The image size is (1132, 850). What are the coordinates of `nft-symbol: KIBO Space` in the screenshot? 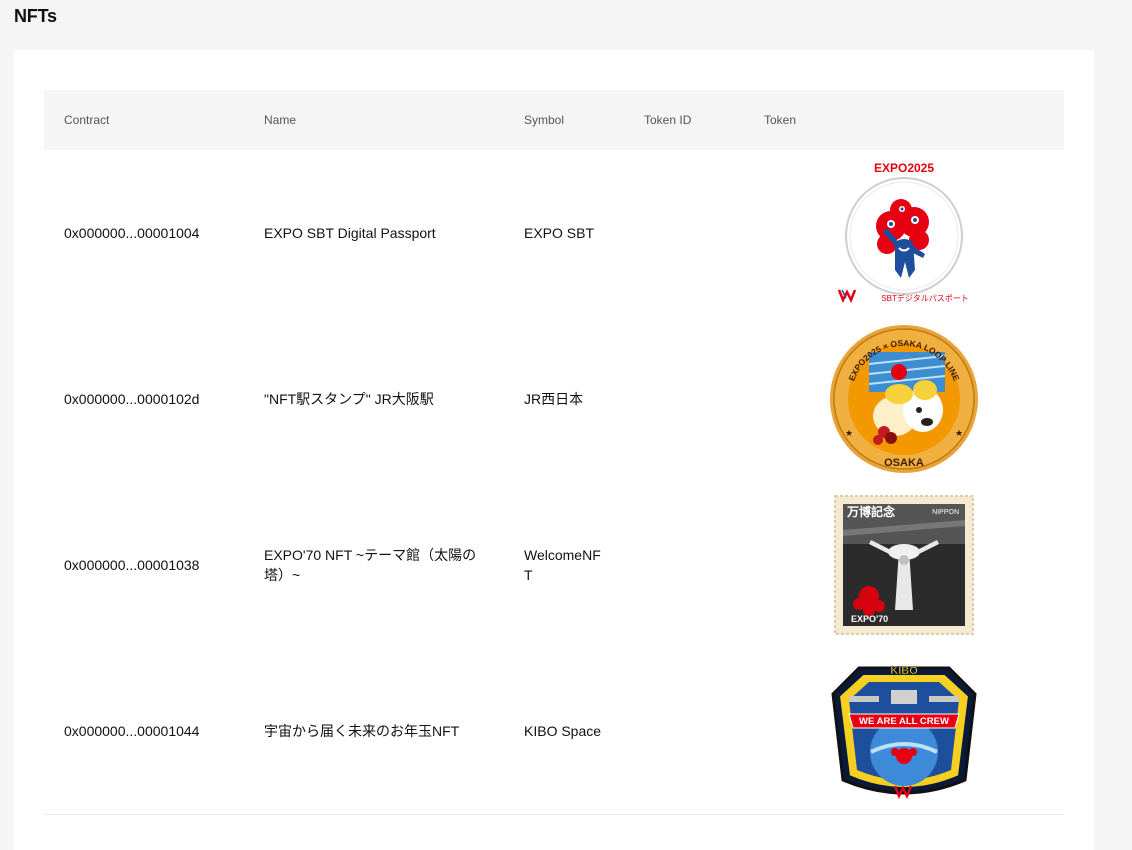 It's located at (563, 731).